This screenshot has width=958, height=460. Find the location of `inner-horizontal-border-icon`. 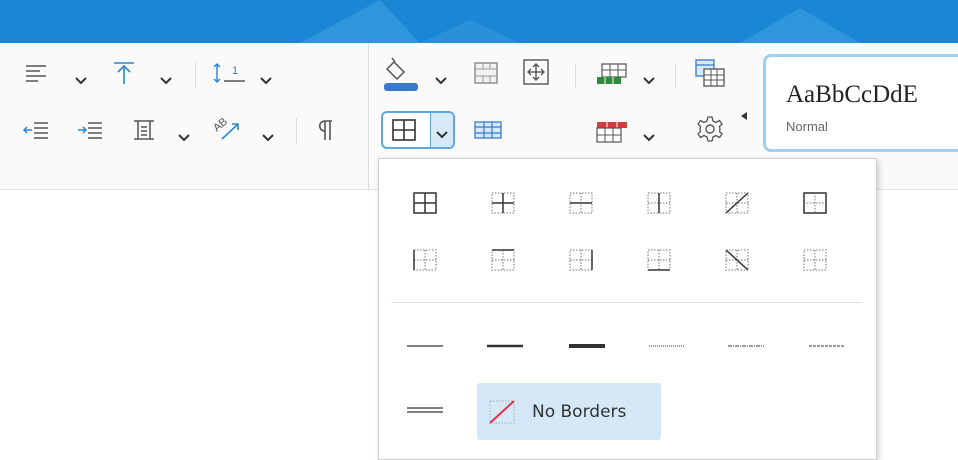

inner-horizontal-border-icon is located at coordinates (581, 203).